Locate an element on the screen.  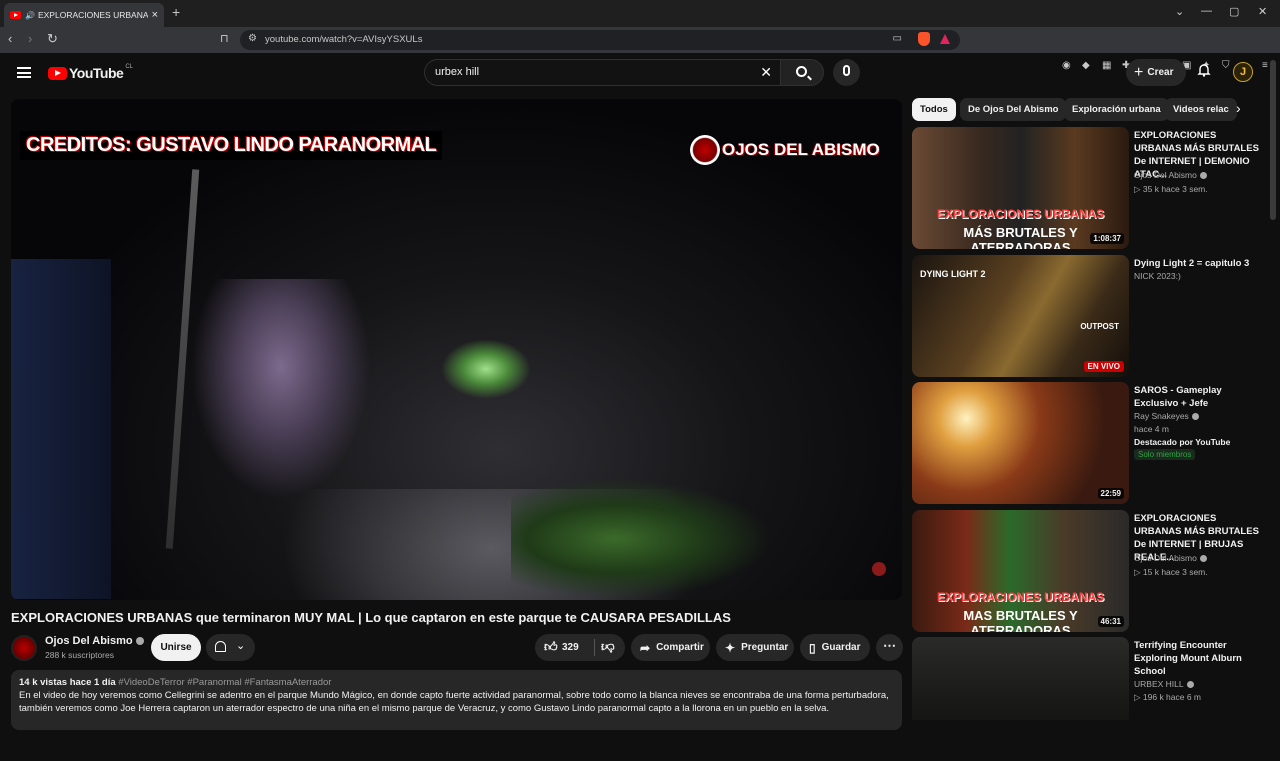
voice-search-button is located at coordinates (846, 72).